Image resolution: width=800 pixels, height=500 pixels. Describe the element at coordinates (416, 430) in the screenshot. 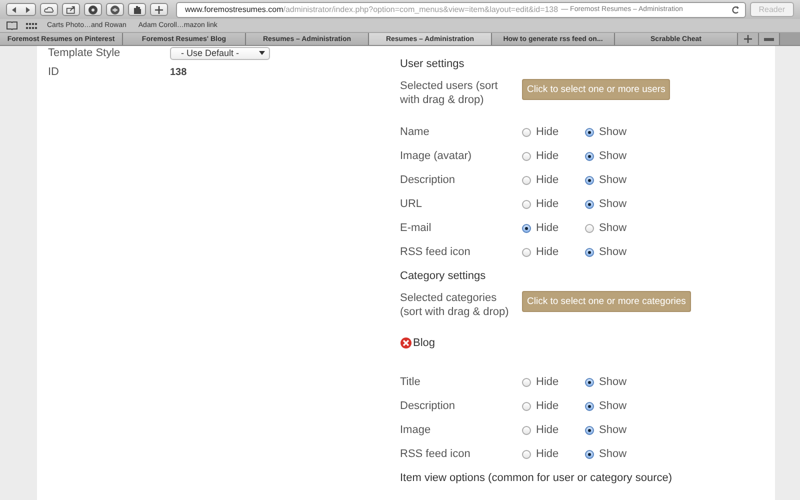

I see `field-label: Image` at that location.